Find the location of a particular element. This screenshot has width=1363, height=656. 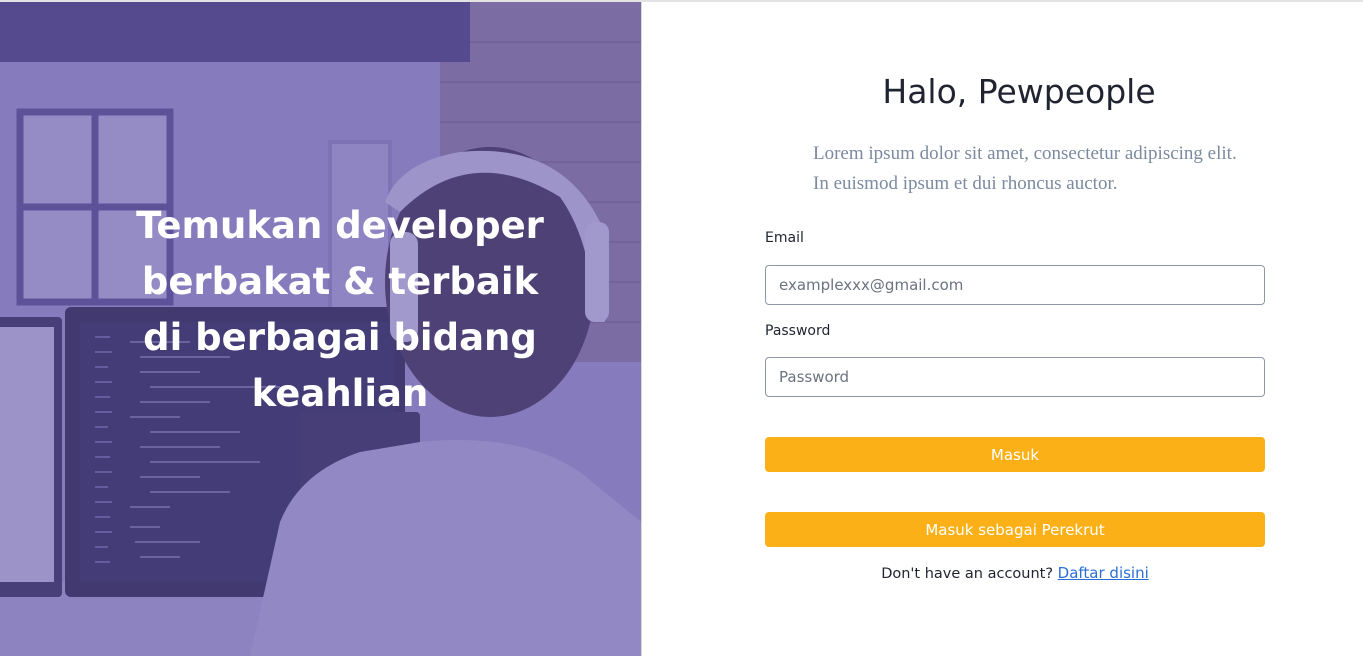

email-input is located at coordinates (1015, 285).